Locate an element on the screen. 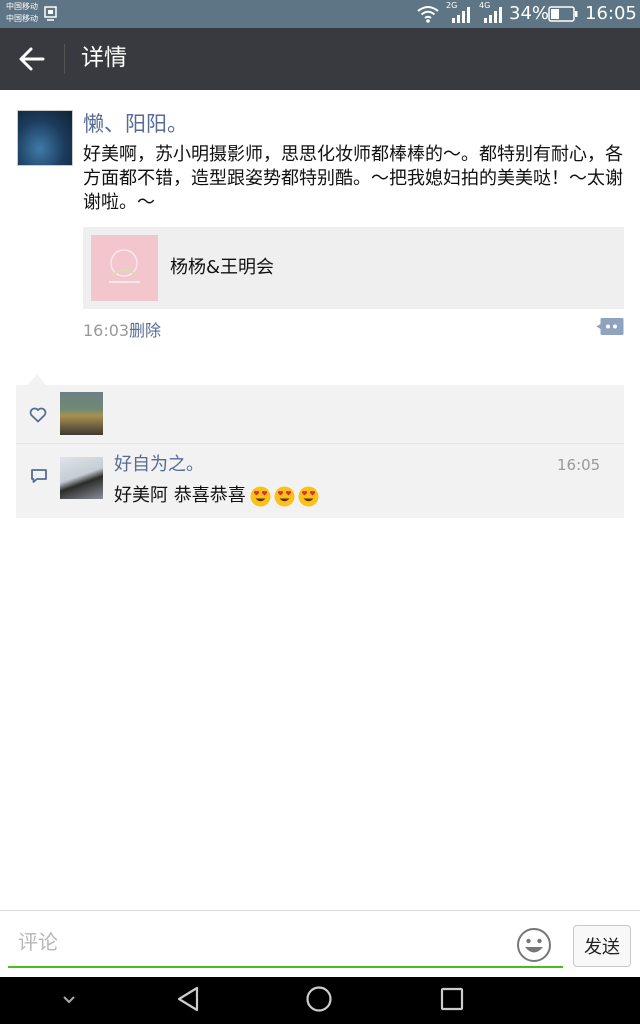 The height and width of the screenshot is (1024, 640). heart-icon is located at coordinates (38, 415).